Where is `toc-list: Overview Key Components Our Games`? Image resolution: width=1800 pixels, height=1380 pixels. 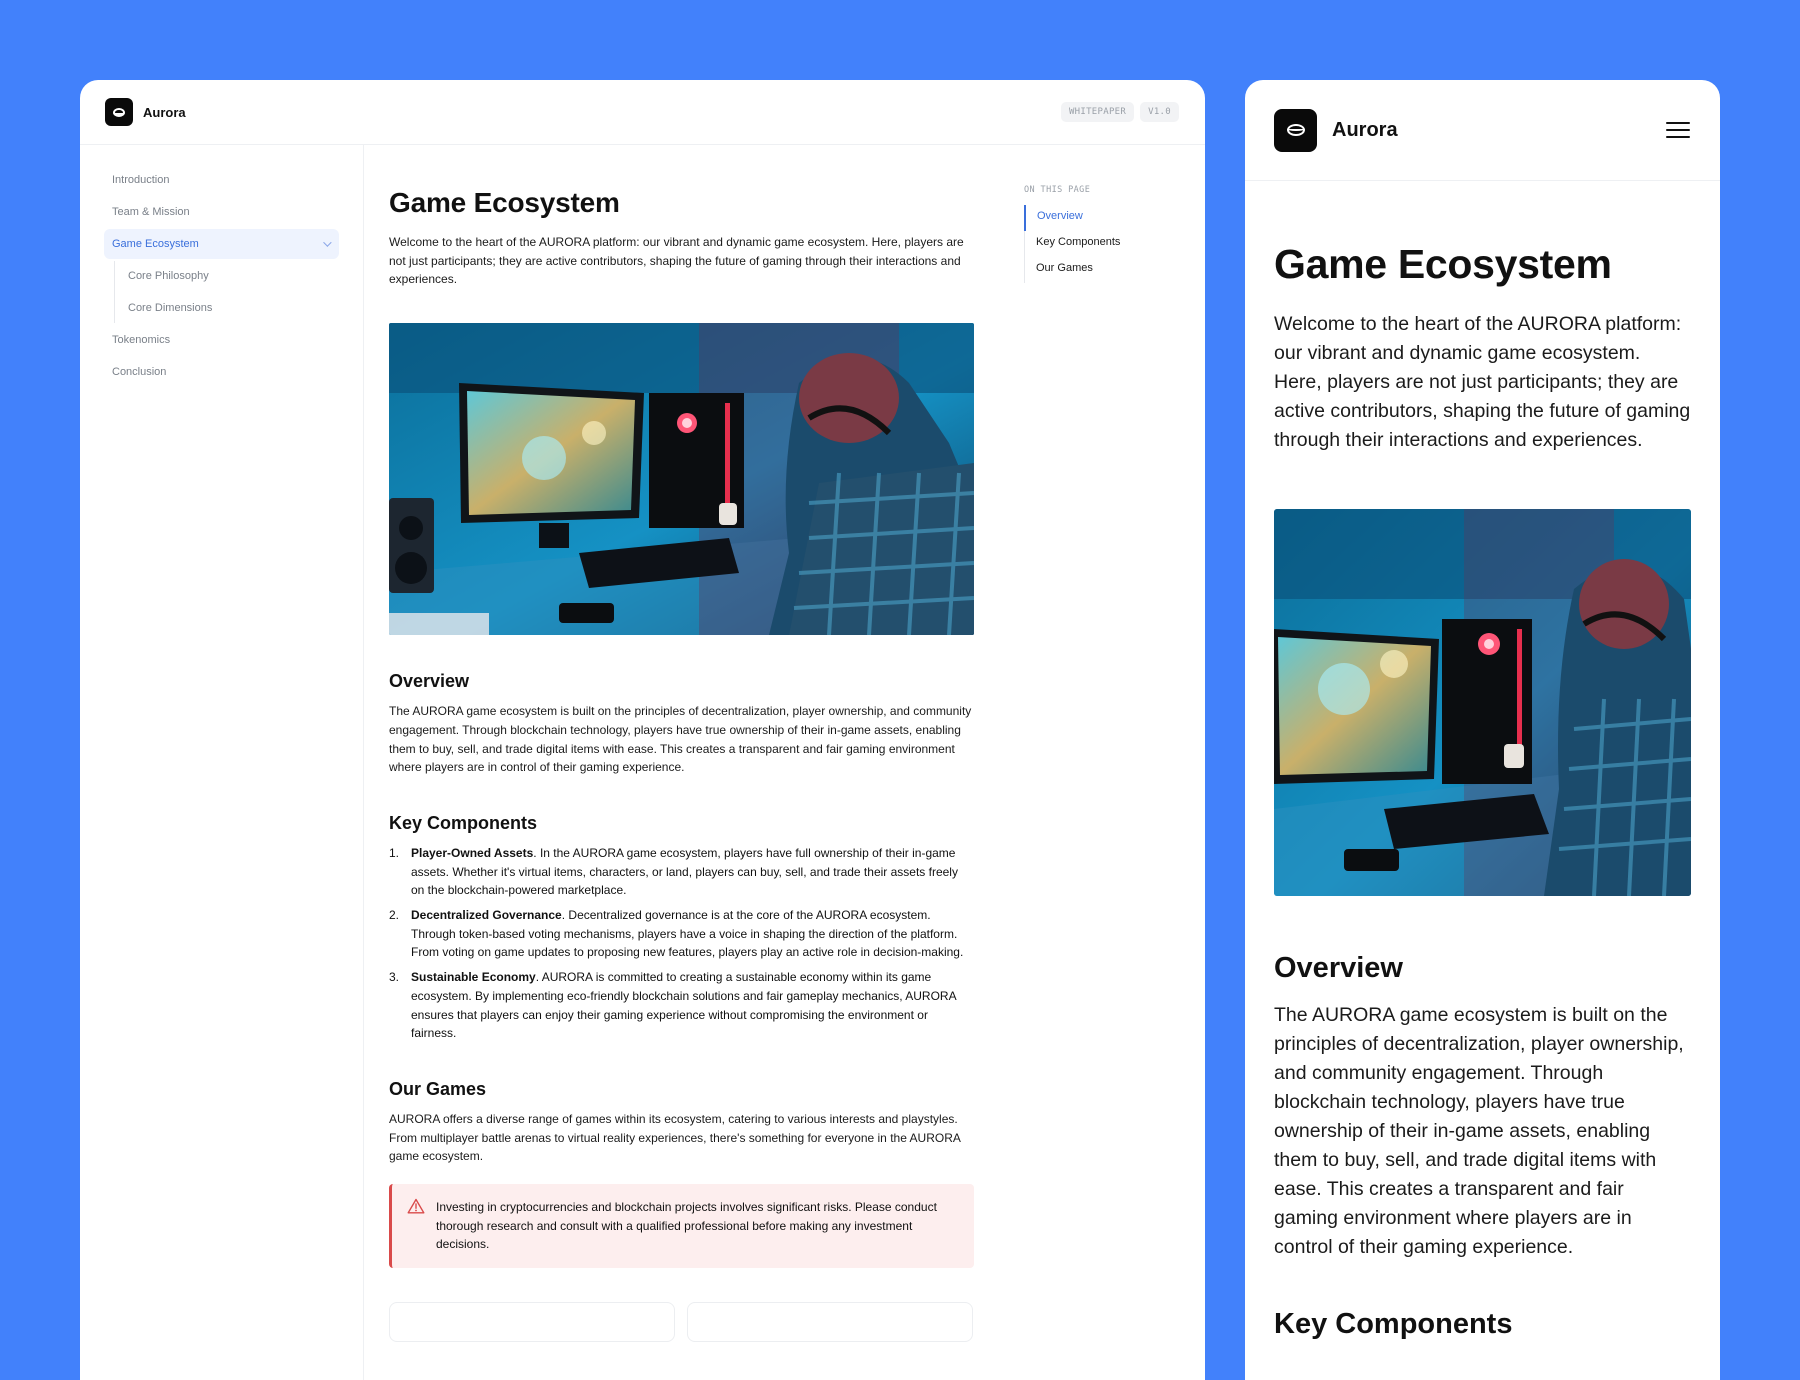 toc-list: Overview Key Components Our Games is located at coordinates (1104, 244).